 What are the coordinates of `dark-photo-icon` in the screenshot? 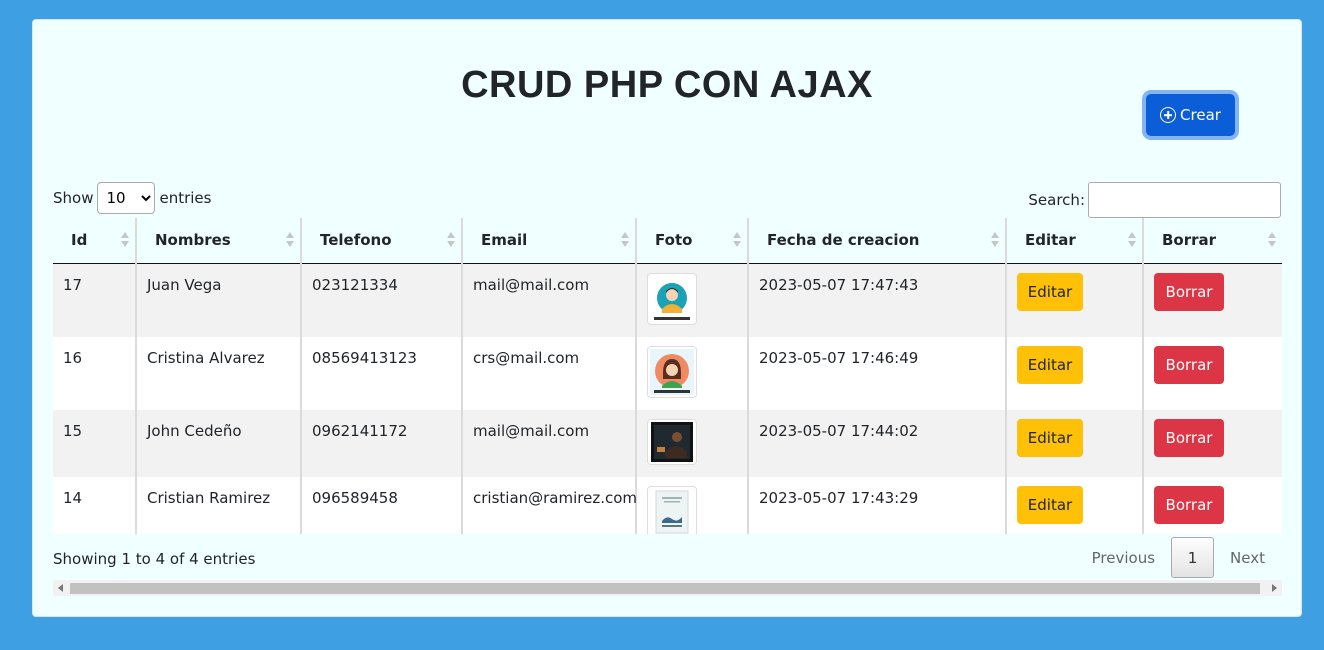 It's located at (672, 441).